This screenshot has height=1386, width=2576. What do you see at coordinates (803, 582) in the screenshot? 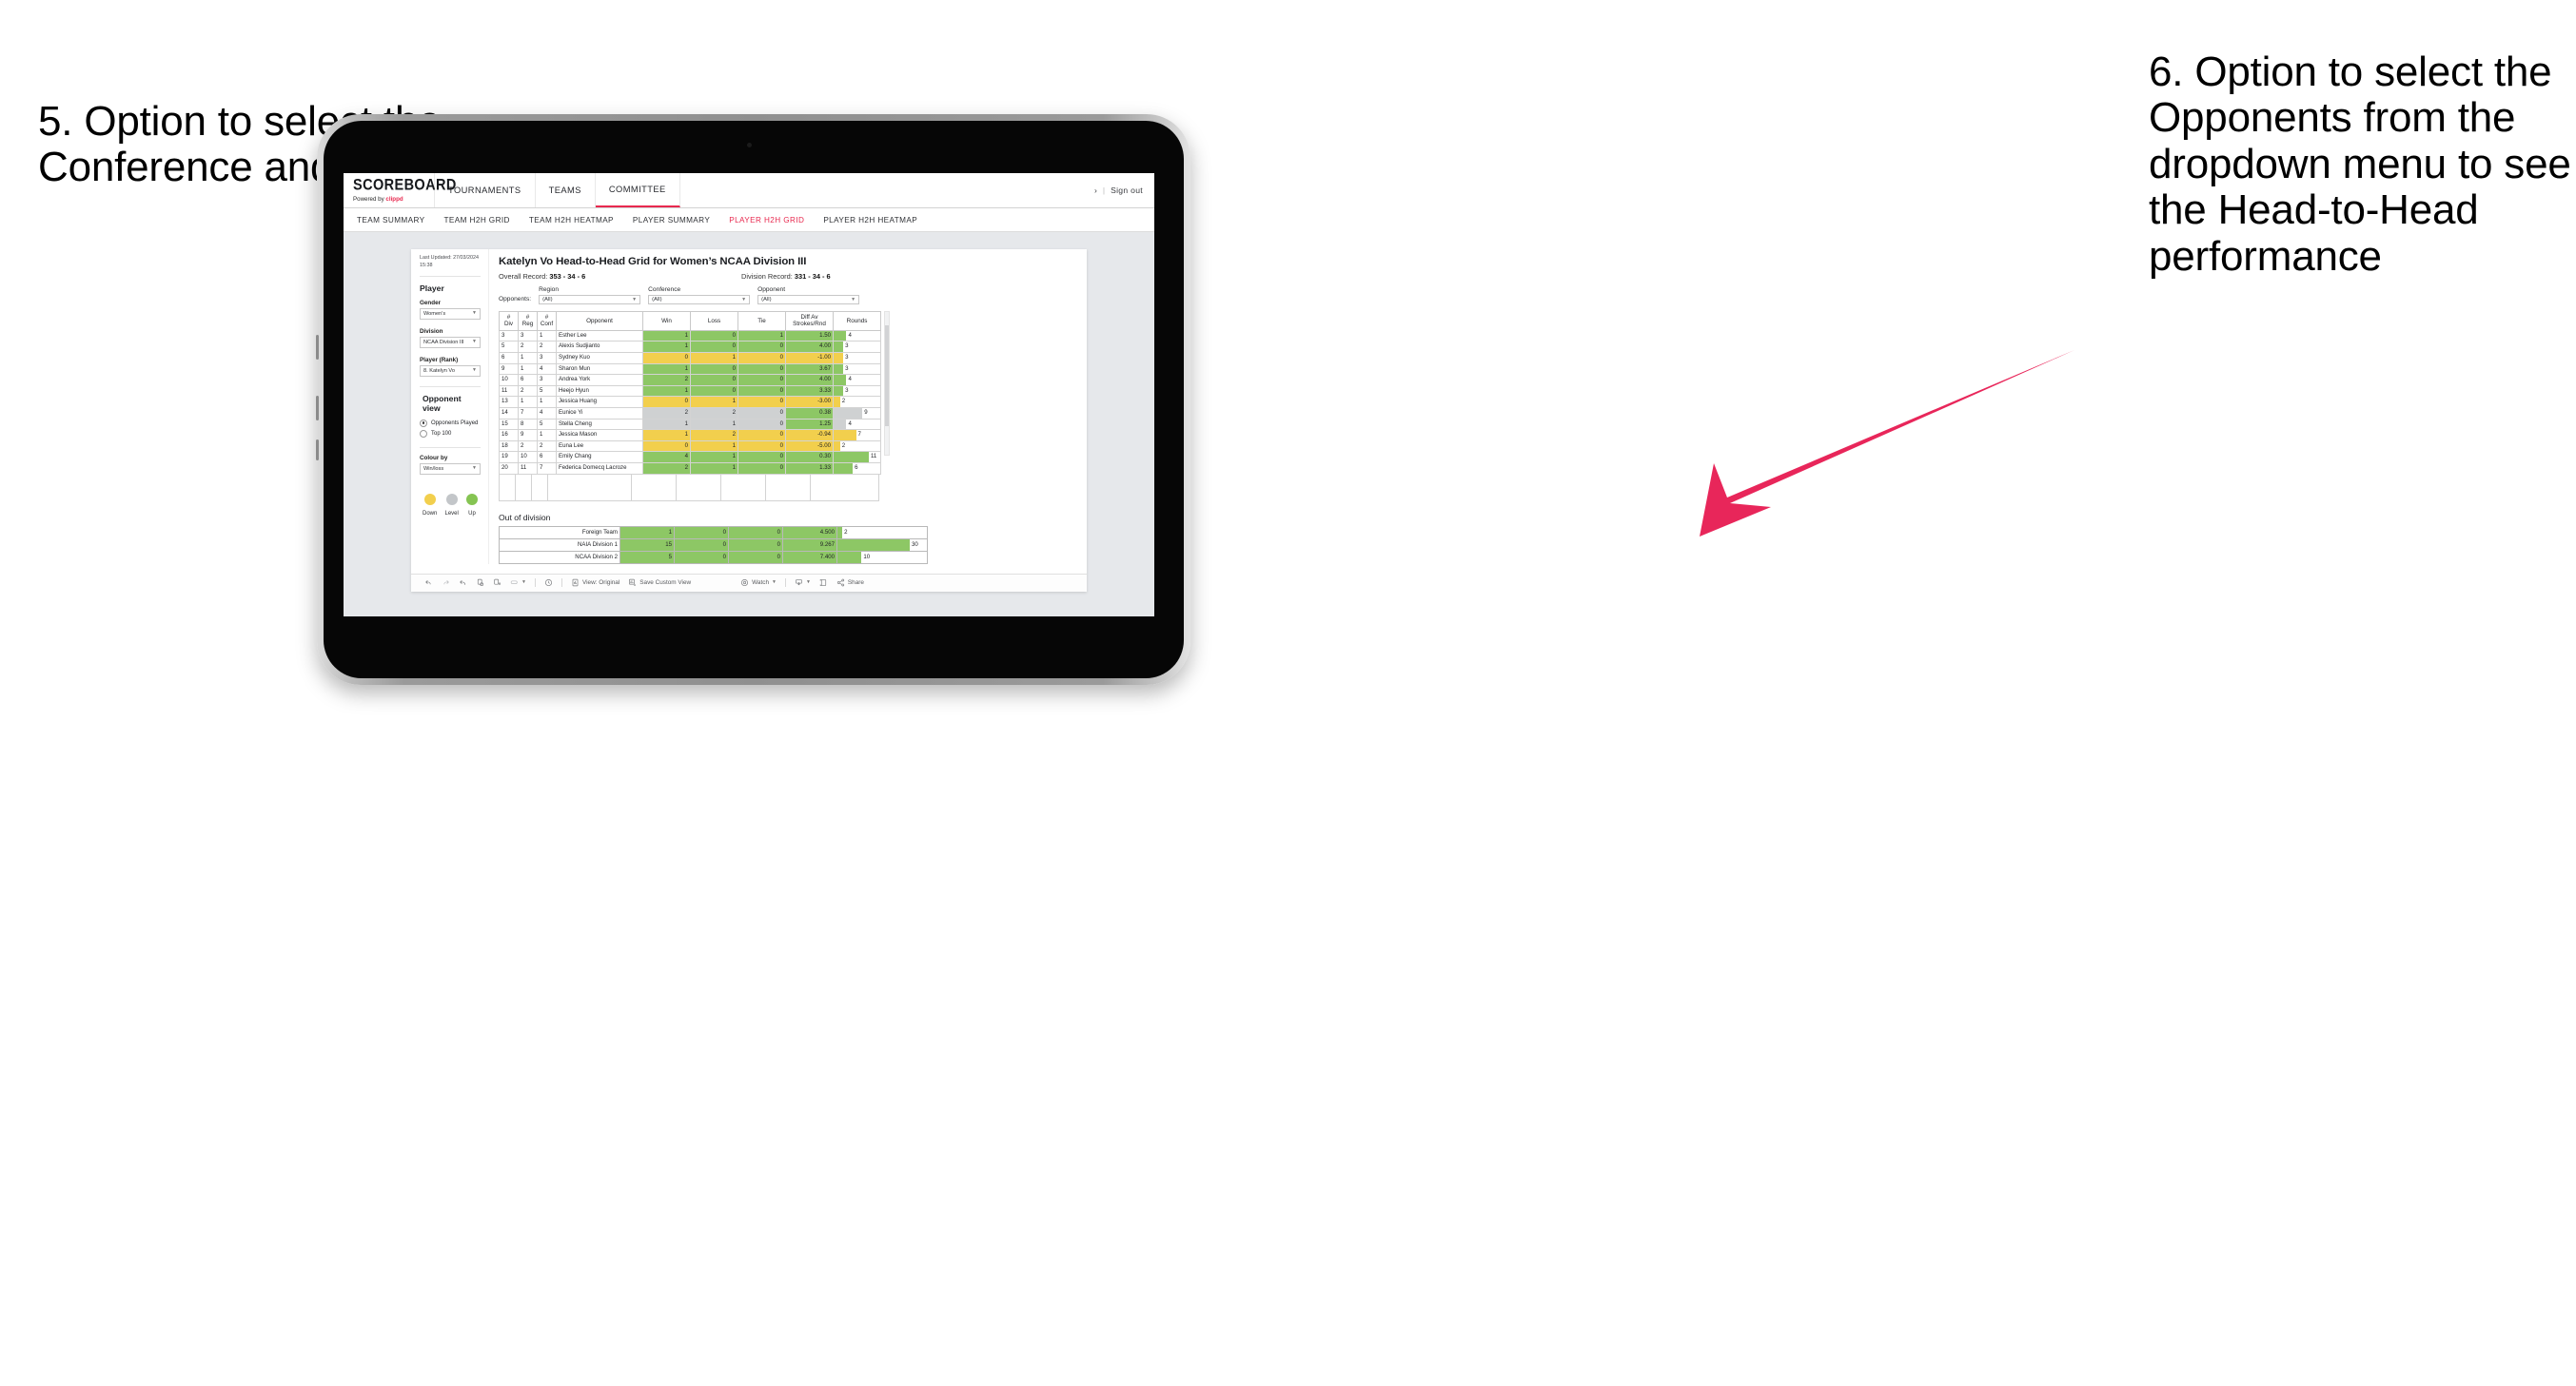
I see `toolbar-download-button: ▼` at bounding box center [803, 582].